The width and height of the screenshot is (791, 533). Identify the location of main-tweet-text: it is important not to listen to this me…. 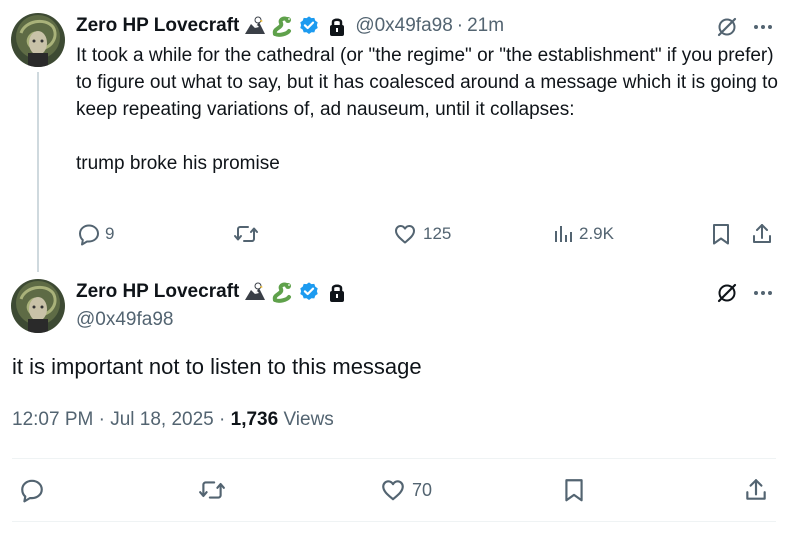
(217, 366).